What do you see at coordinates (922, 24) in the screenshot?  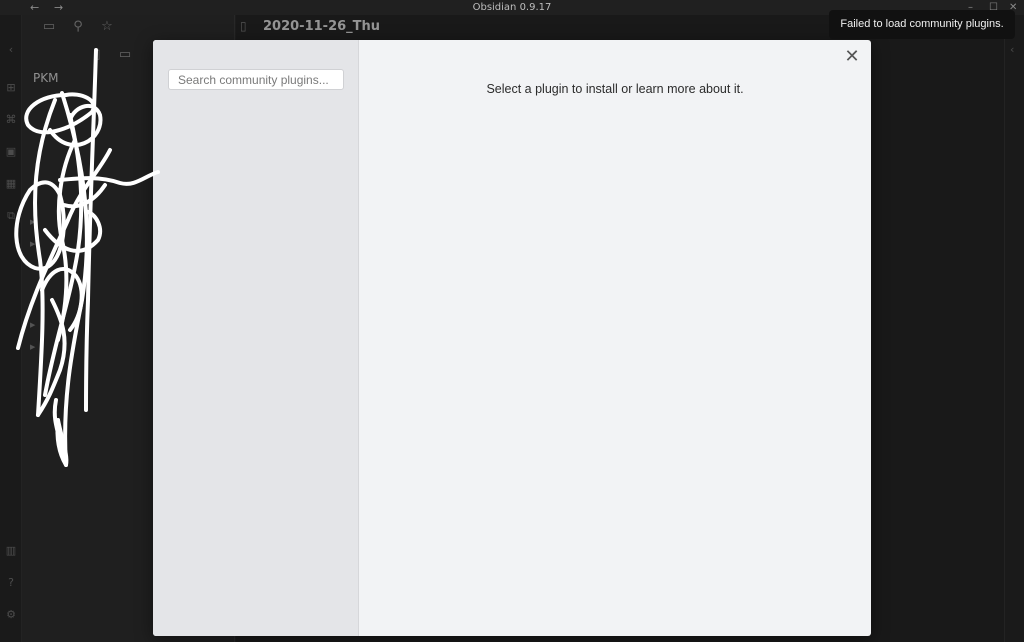 I see `error-notice: Failed to load community plugins.` at bounding box center [922, 24].